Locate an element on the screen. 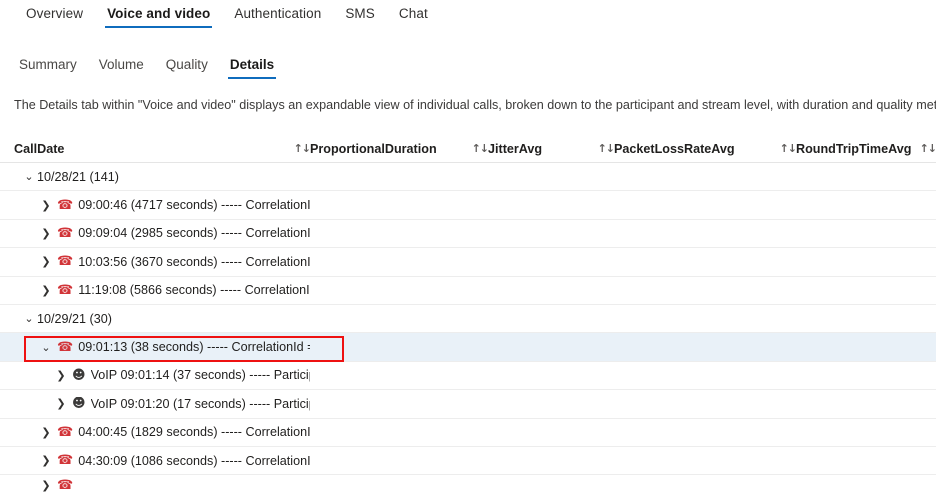  column-header-label: ProportionalDuration is located at coordinates (373, 148).